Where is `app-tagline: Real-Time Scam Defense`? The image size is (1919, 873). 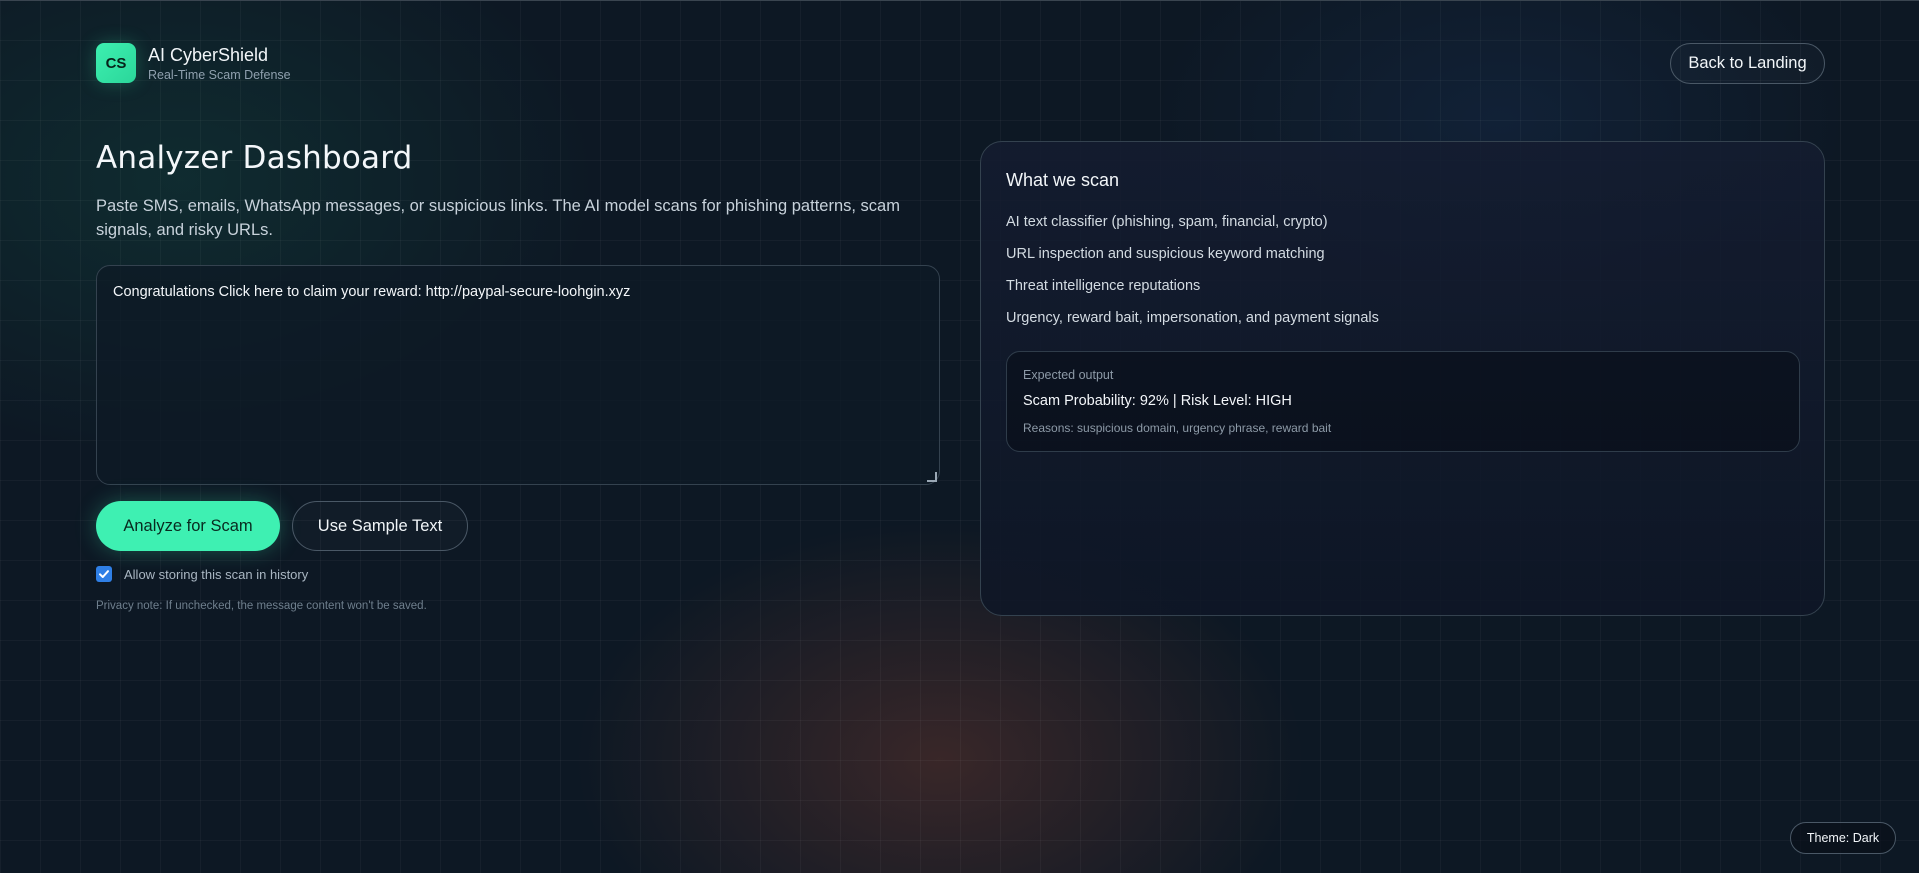
app-tagline: Real-Time Scam Defense is located at coordinates (219, 75).